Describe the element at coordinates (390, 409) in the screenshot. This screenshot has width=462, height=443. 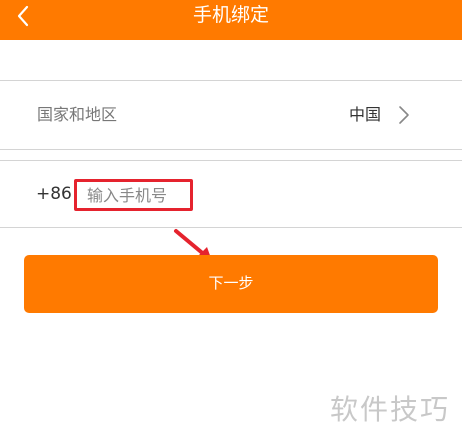
I see `watermark: 软件技巧` at that location.